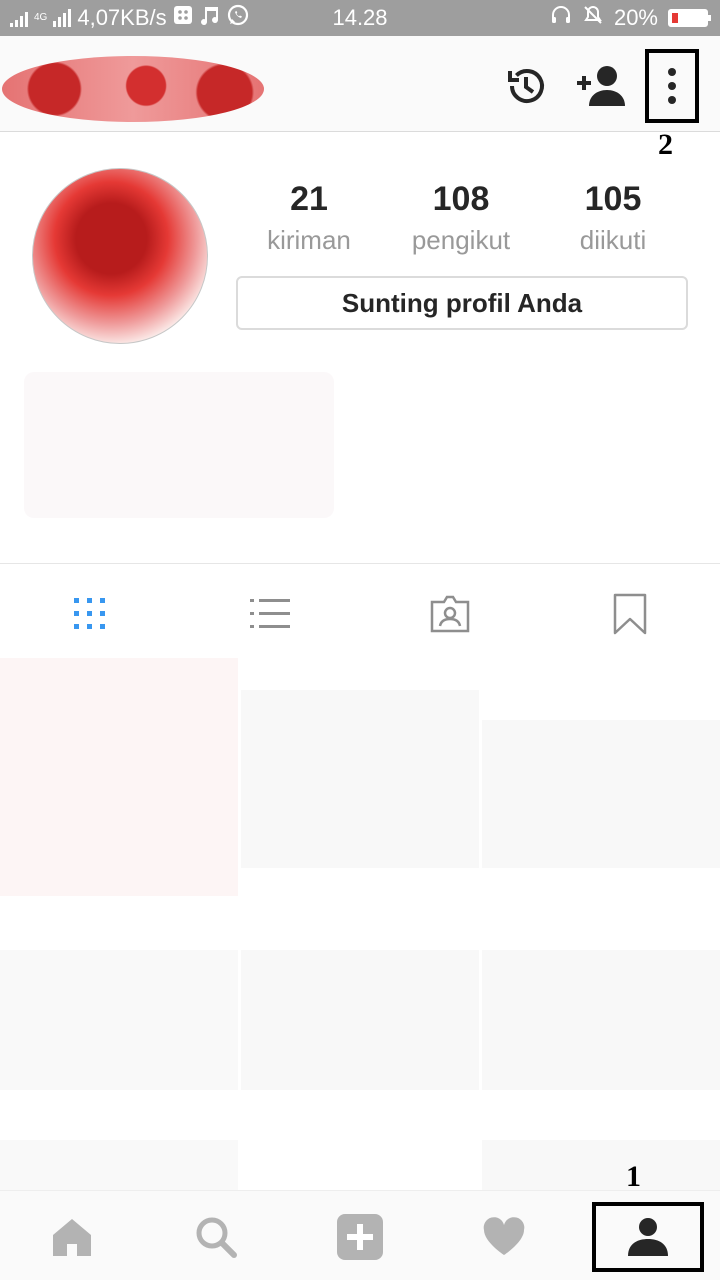  I want to click on annotation-label-2: 2, so click(665, 144).